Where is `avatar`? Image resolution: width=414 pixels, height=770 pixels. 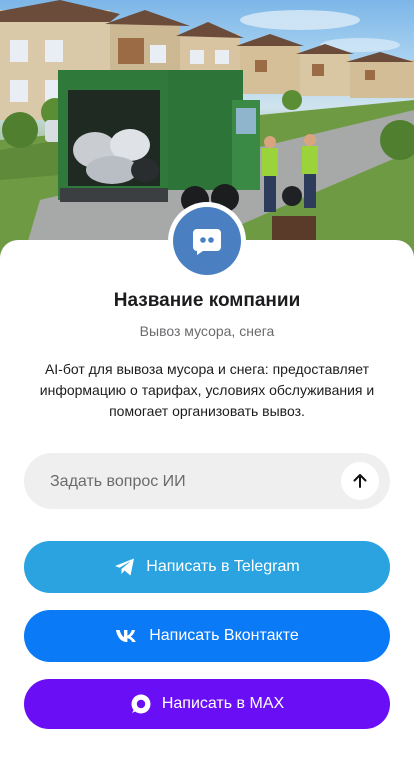 avatar is located at coordinates (207, 241).